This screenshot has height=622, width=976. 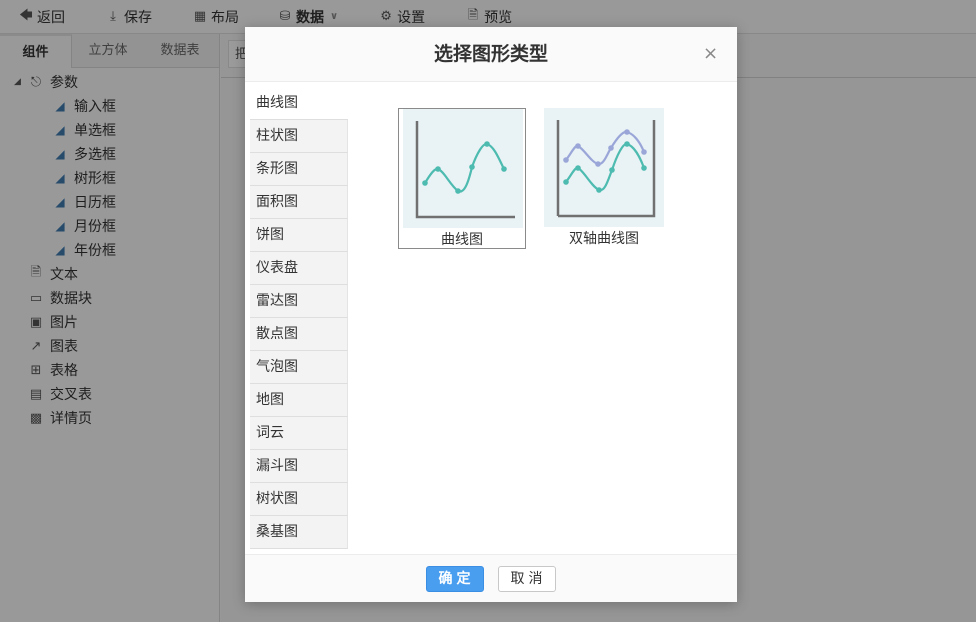 What do you see at coordinates (299, 334) in the screenshot?
I see `type-item-scatter: 散点图` at bounding box center [299, 334].